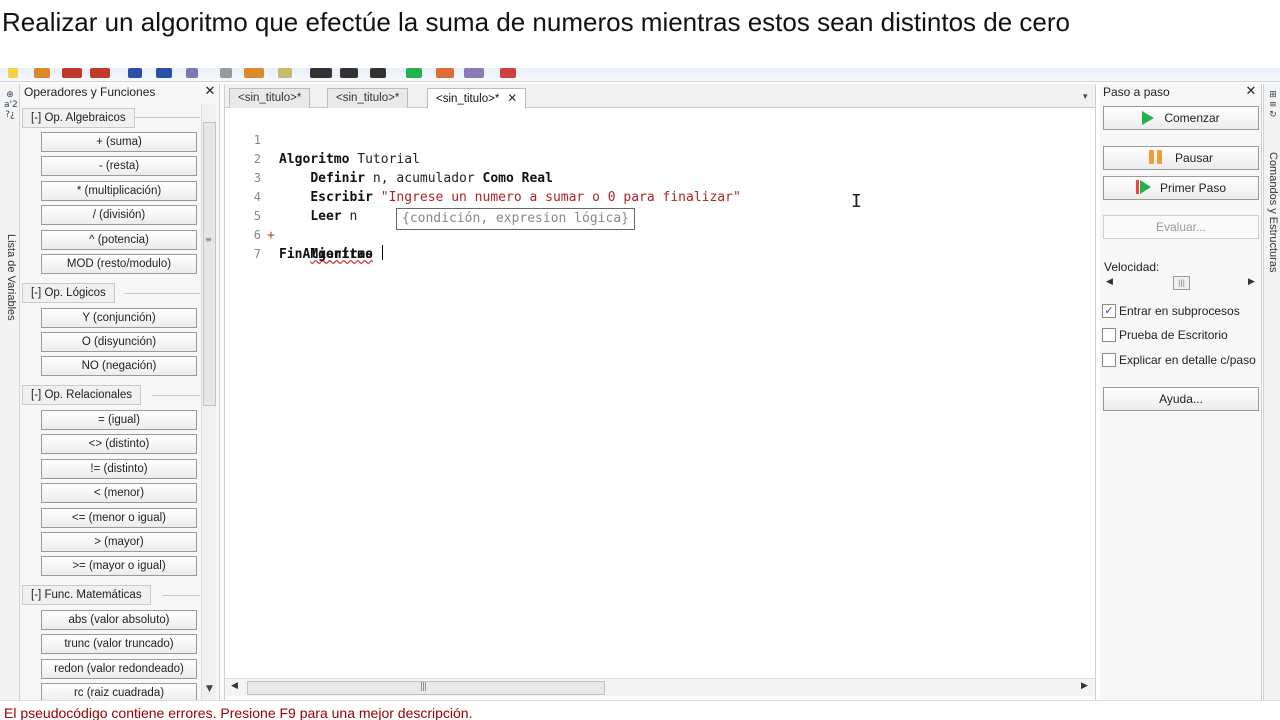  What do you see at coordinates (1181, 158) in the screenshot?
I see `pause-button: Pausar` at bounding box center [1181, 158].